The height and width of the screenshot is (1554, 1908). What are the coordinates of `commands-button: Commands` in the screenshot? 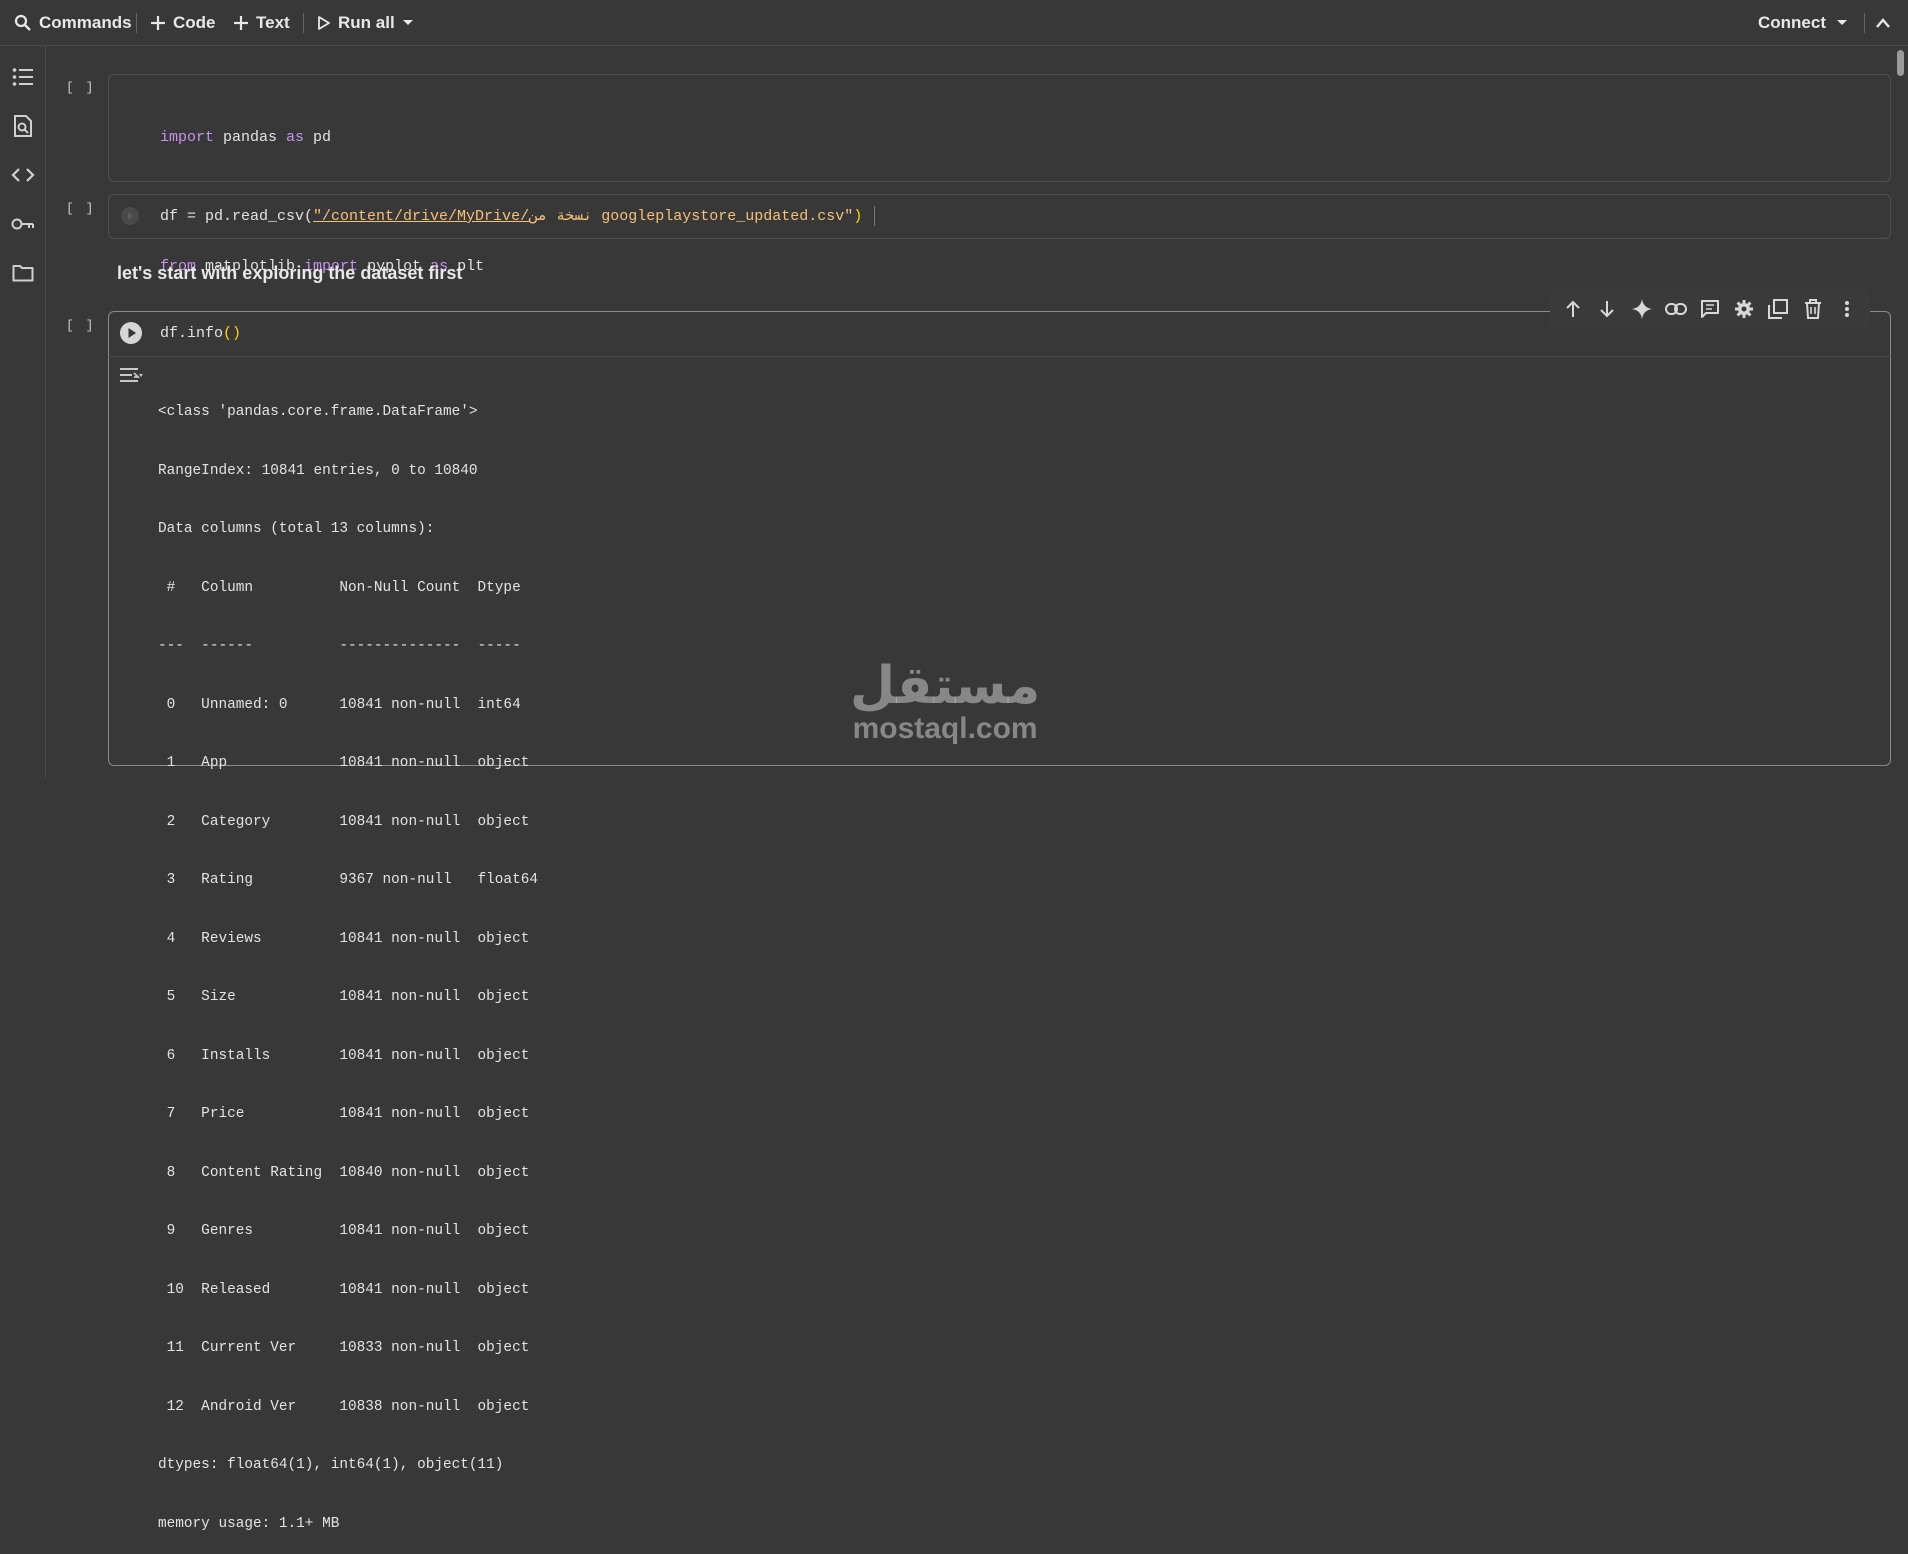 It's located at (73, 23).